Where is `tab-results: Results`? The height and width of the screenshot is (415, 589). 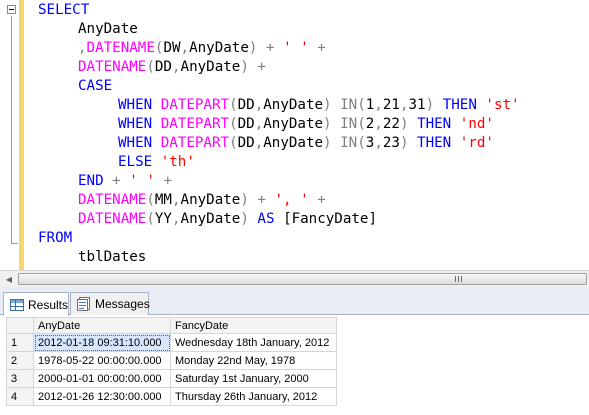 tab-results: Results is located at coordinates (36, 304).